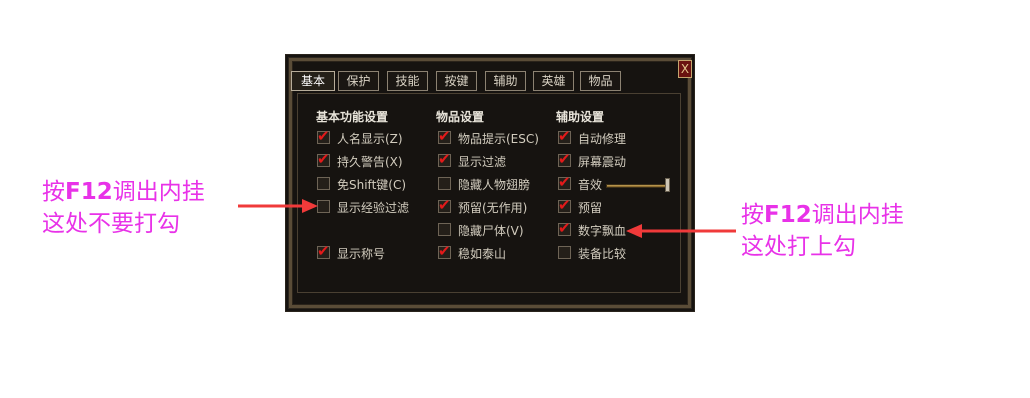 This screenshot has height=398, width=1030. What do you see at coordinates (487, 218) in the screenshot?
I see `annotation-arrows` at bounding box center [487, 218].